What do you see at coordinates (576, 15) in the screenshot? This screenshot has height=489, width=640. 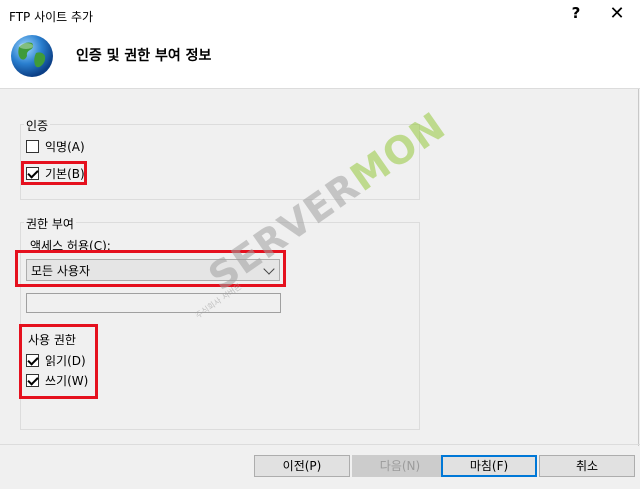 I see `help-button: ?` at bounding box center [576, 15].